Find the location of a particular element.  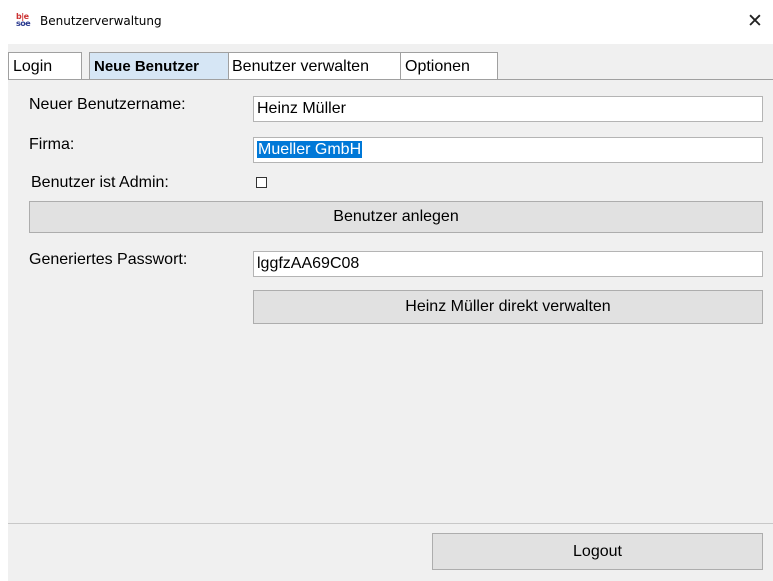

create-user-button: Benutzer anlegen is located at coordinates (396, 217).